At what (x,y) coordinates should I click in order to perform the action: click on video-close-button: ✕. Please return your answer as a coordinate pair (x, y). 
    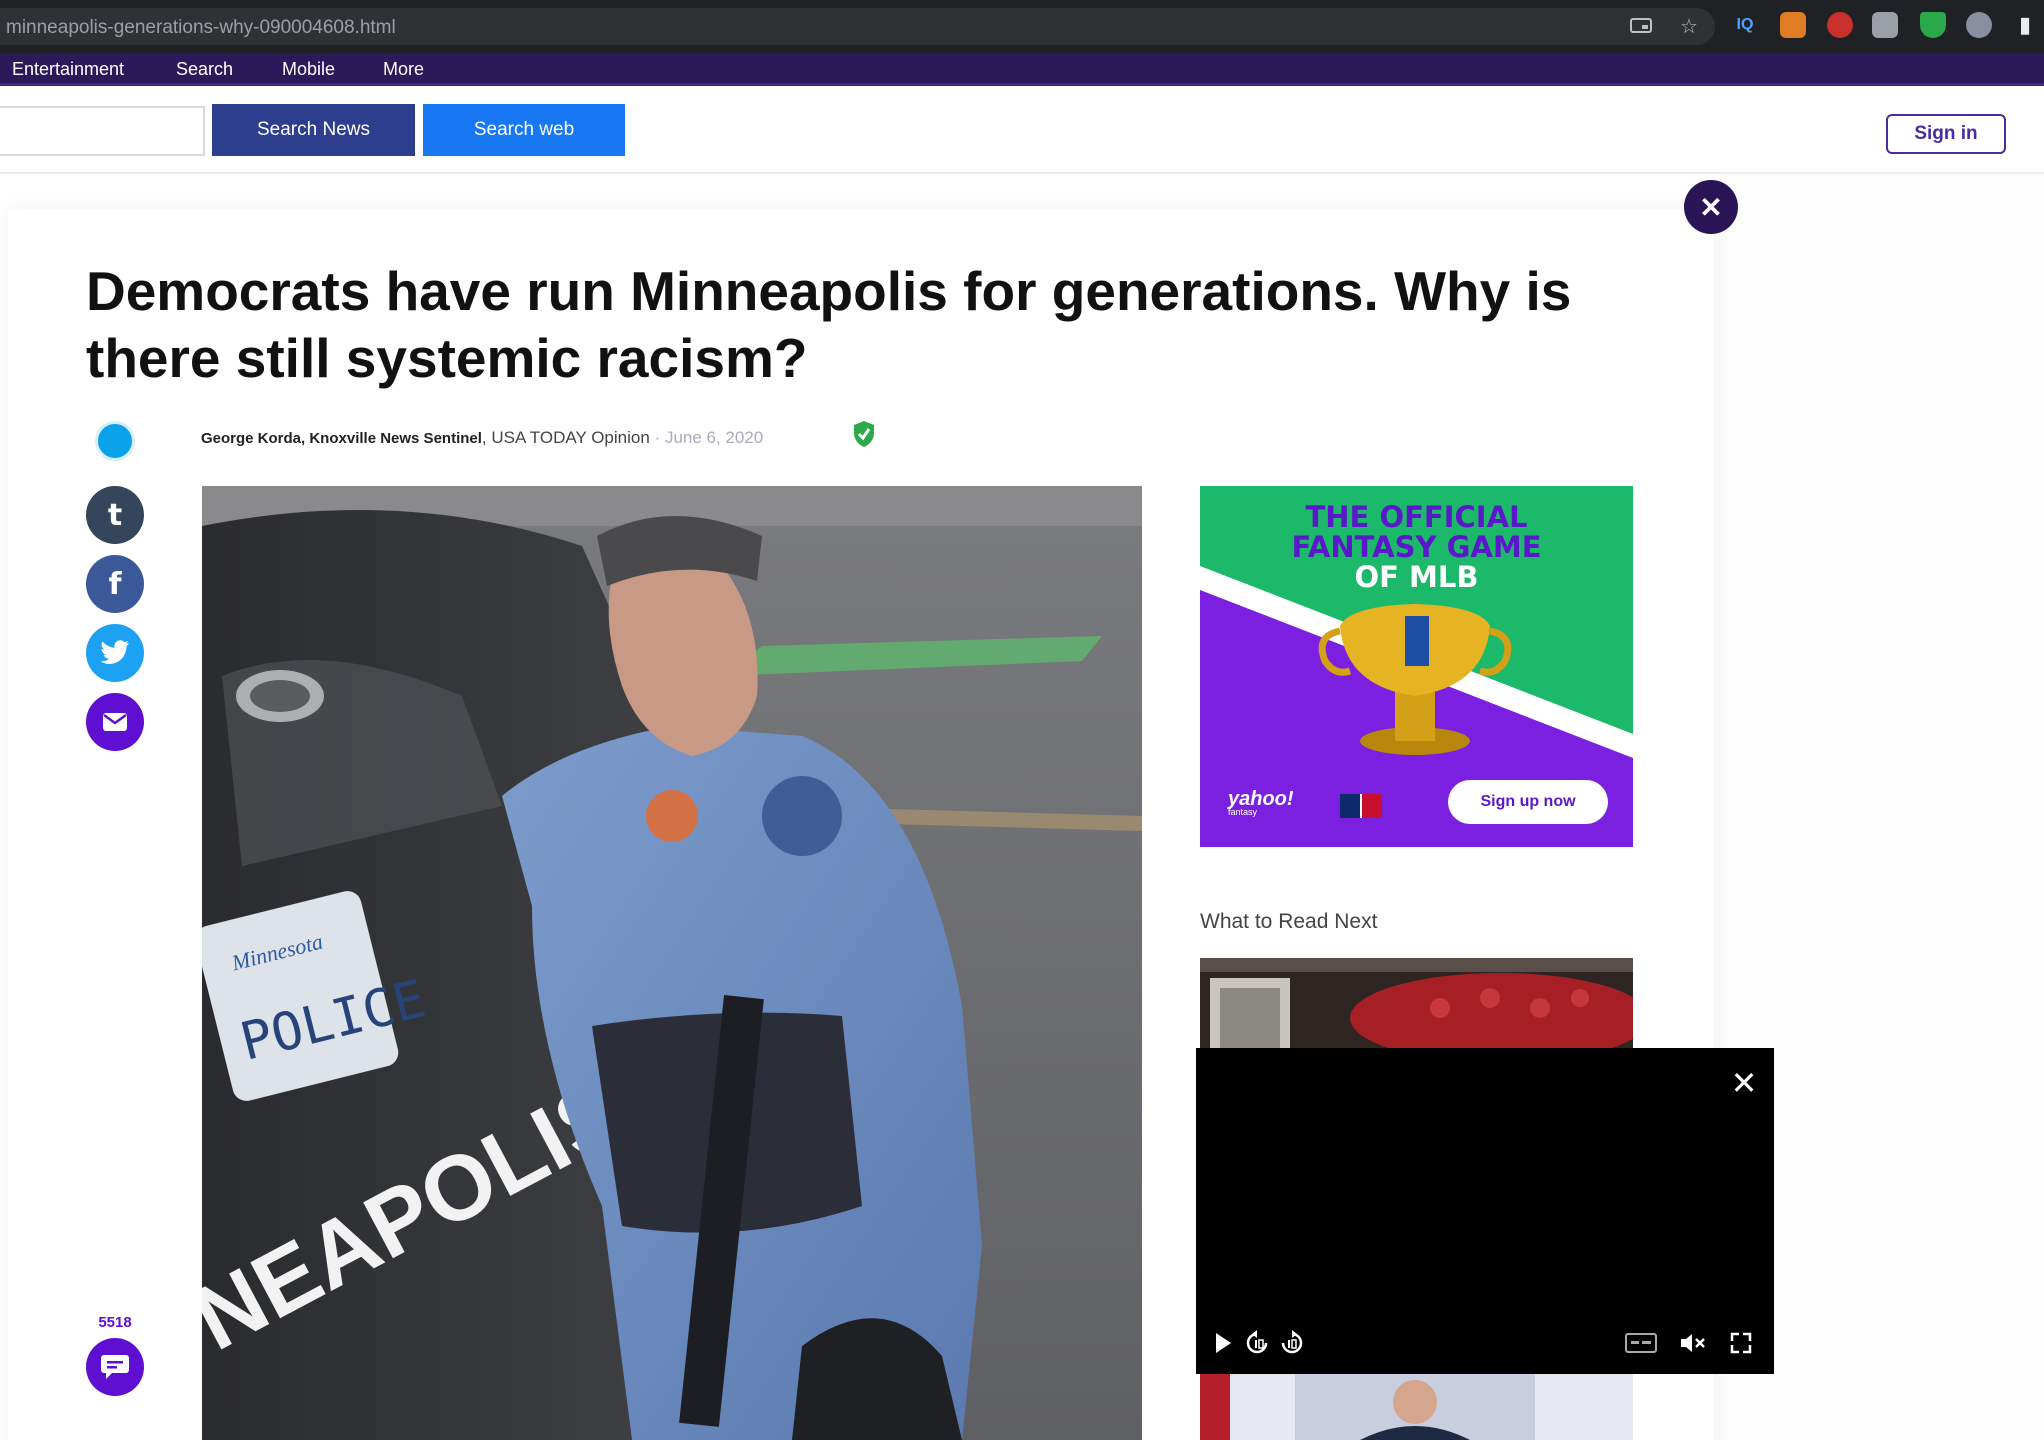
    Looking at the image, I should click on (1744, 1083).